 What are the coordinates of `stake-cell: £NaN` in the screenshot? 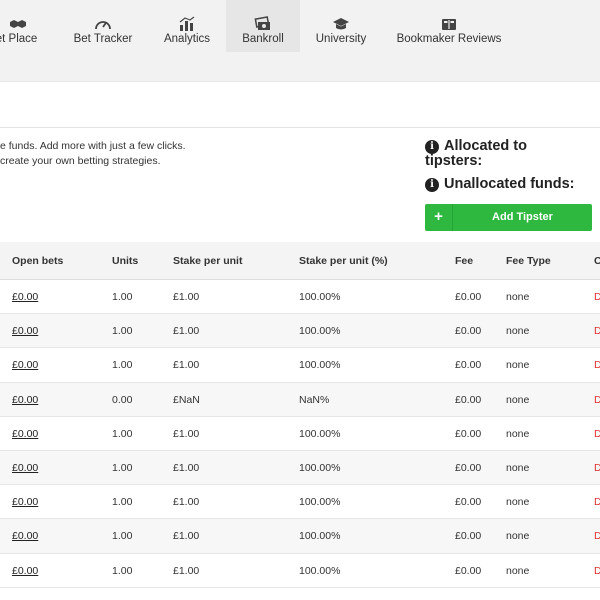 It's located at (186, 399).